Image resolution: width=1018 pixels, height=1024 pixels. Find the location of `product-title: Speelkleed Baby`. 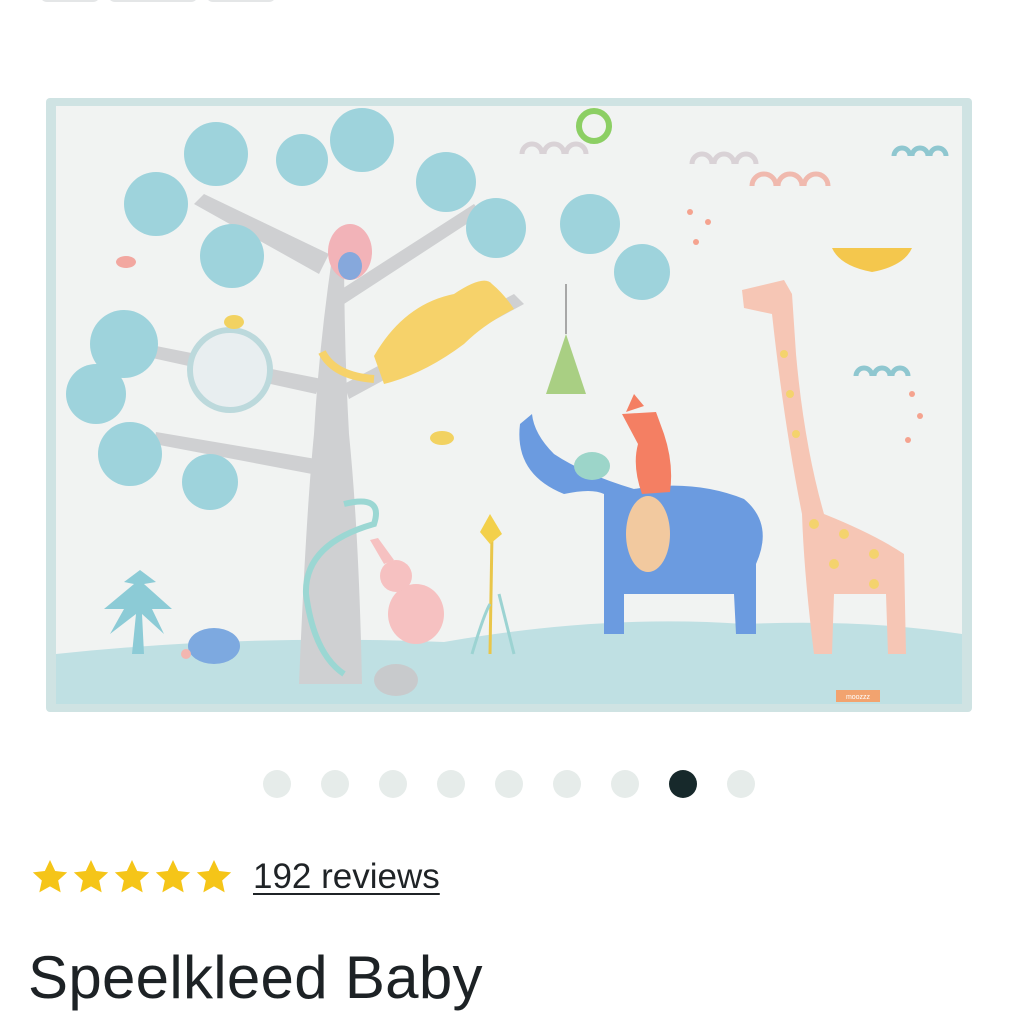

product-title: Speelkleed Baby is located at coordinates (255, 977).